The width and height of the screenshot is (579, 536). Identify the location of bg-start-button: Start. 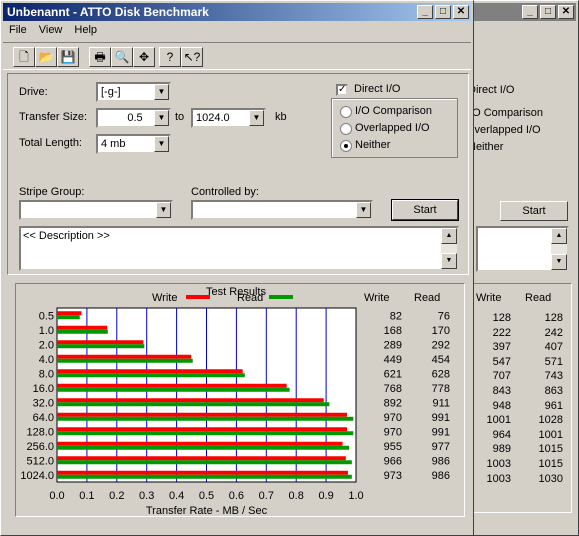
(534, 211).